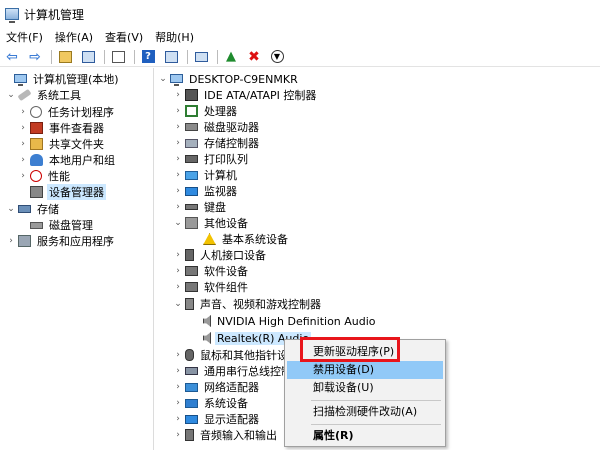 The image size is (600, 450). I want to click on device-item: 基本系统设备, so click(240, 239).